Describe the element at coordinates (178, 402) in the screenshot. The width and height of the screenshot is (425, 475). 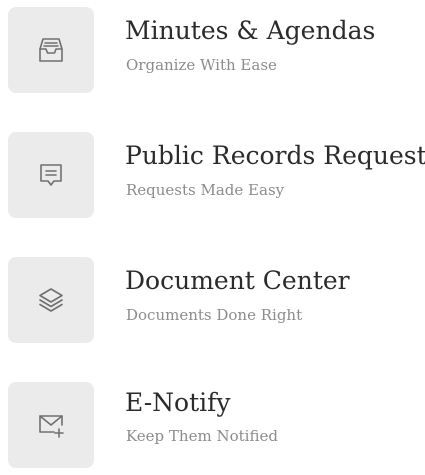
I see `menu-item-title: E-Notify` at that location.